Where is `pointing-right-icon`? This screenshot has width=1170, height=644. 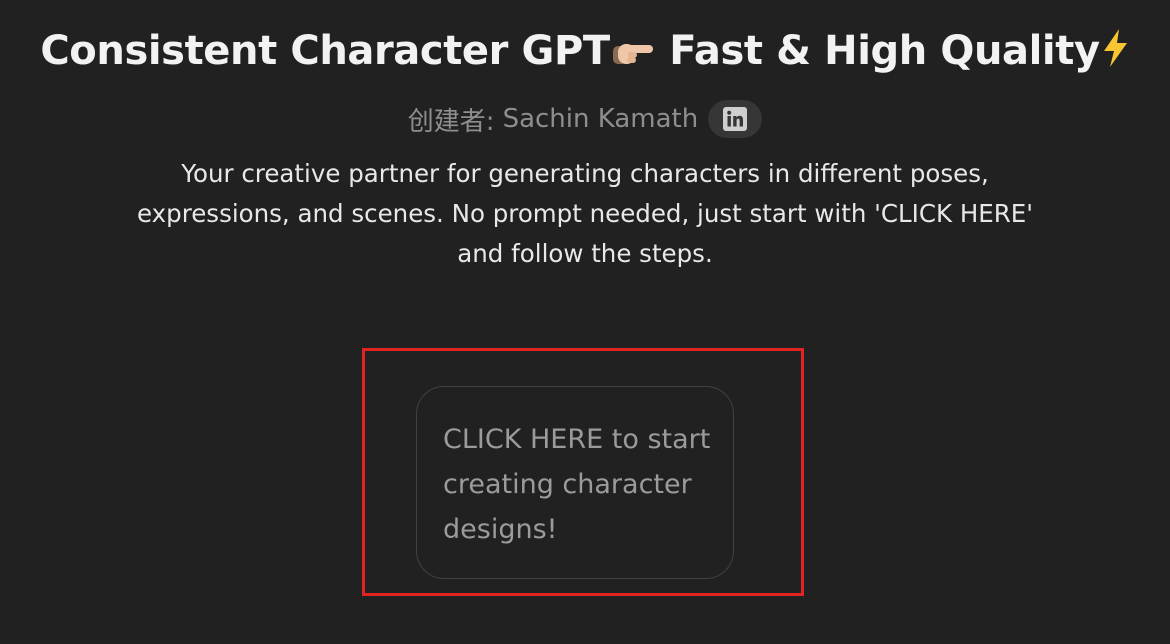
pointing-right-icon is located at coordinates (633, 55).